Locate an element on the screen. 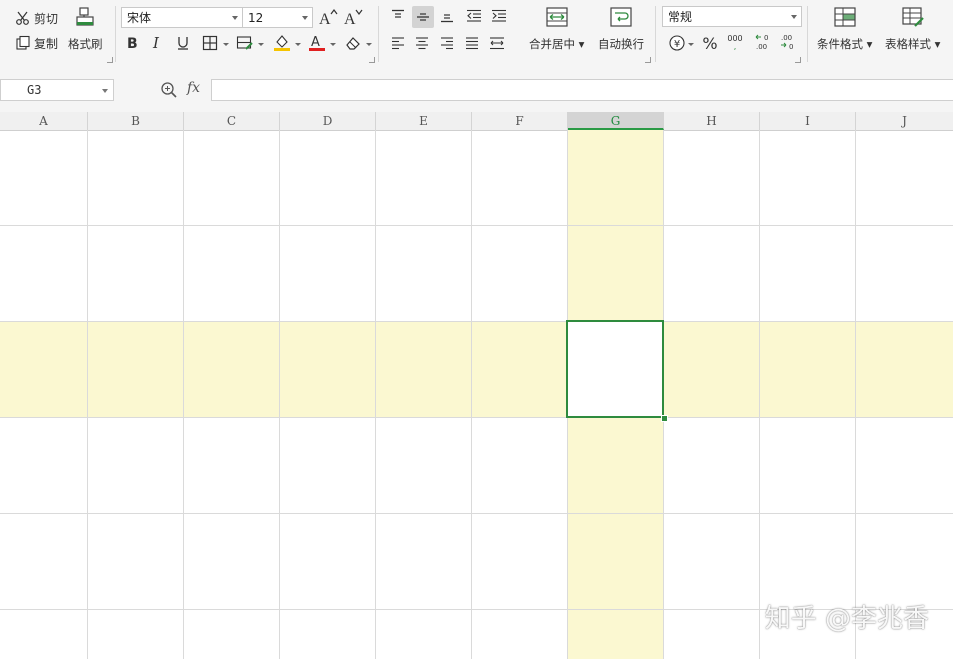  cut-label: 剪切 is located at coordinates (46, 18).